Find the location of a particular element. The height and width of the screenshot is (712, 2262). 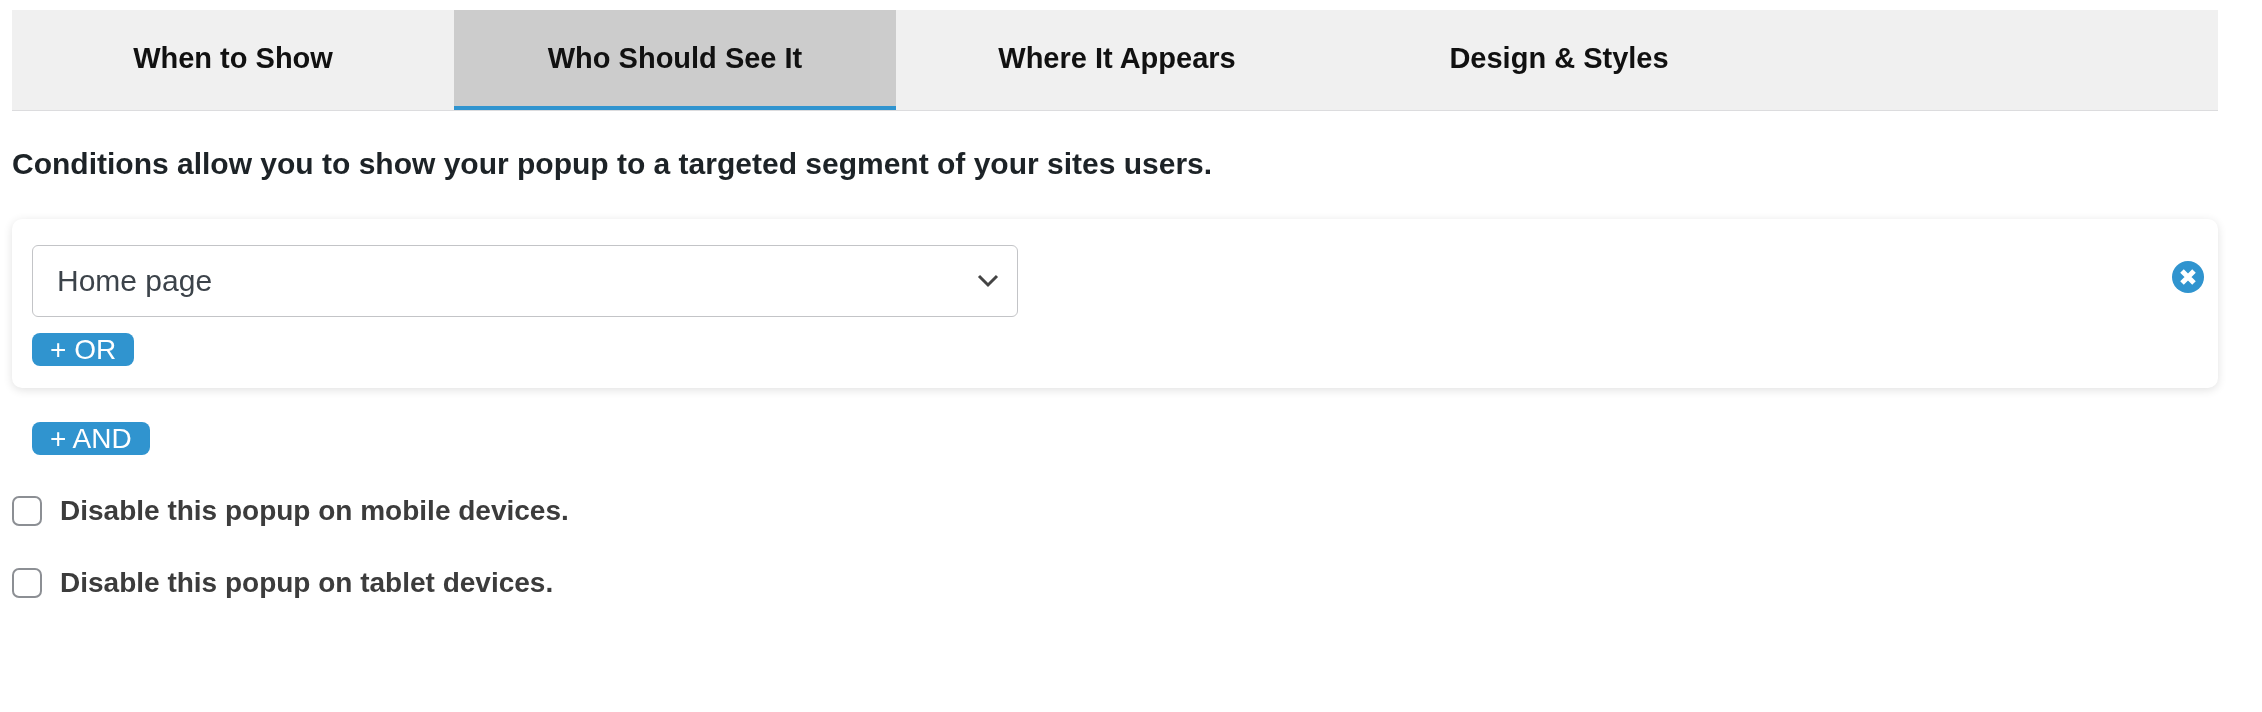

chevron-down-icon is located at coordinates (988, 281).